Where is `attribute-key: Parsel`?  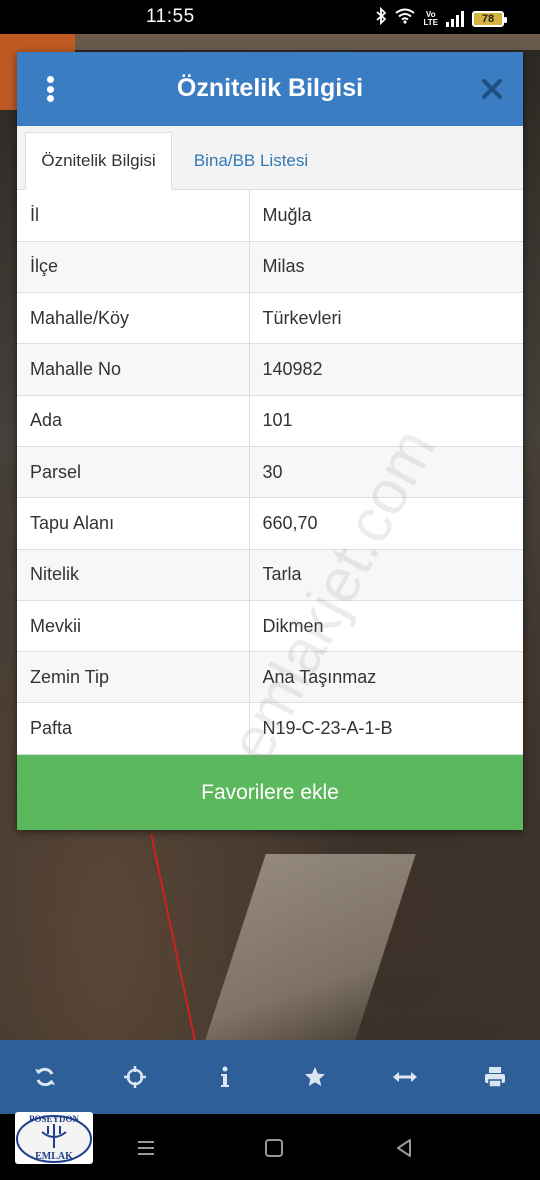
attribute-key: Parsel is located at coordinates (133, 472).